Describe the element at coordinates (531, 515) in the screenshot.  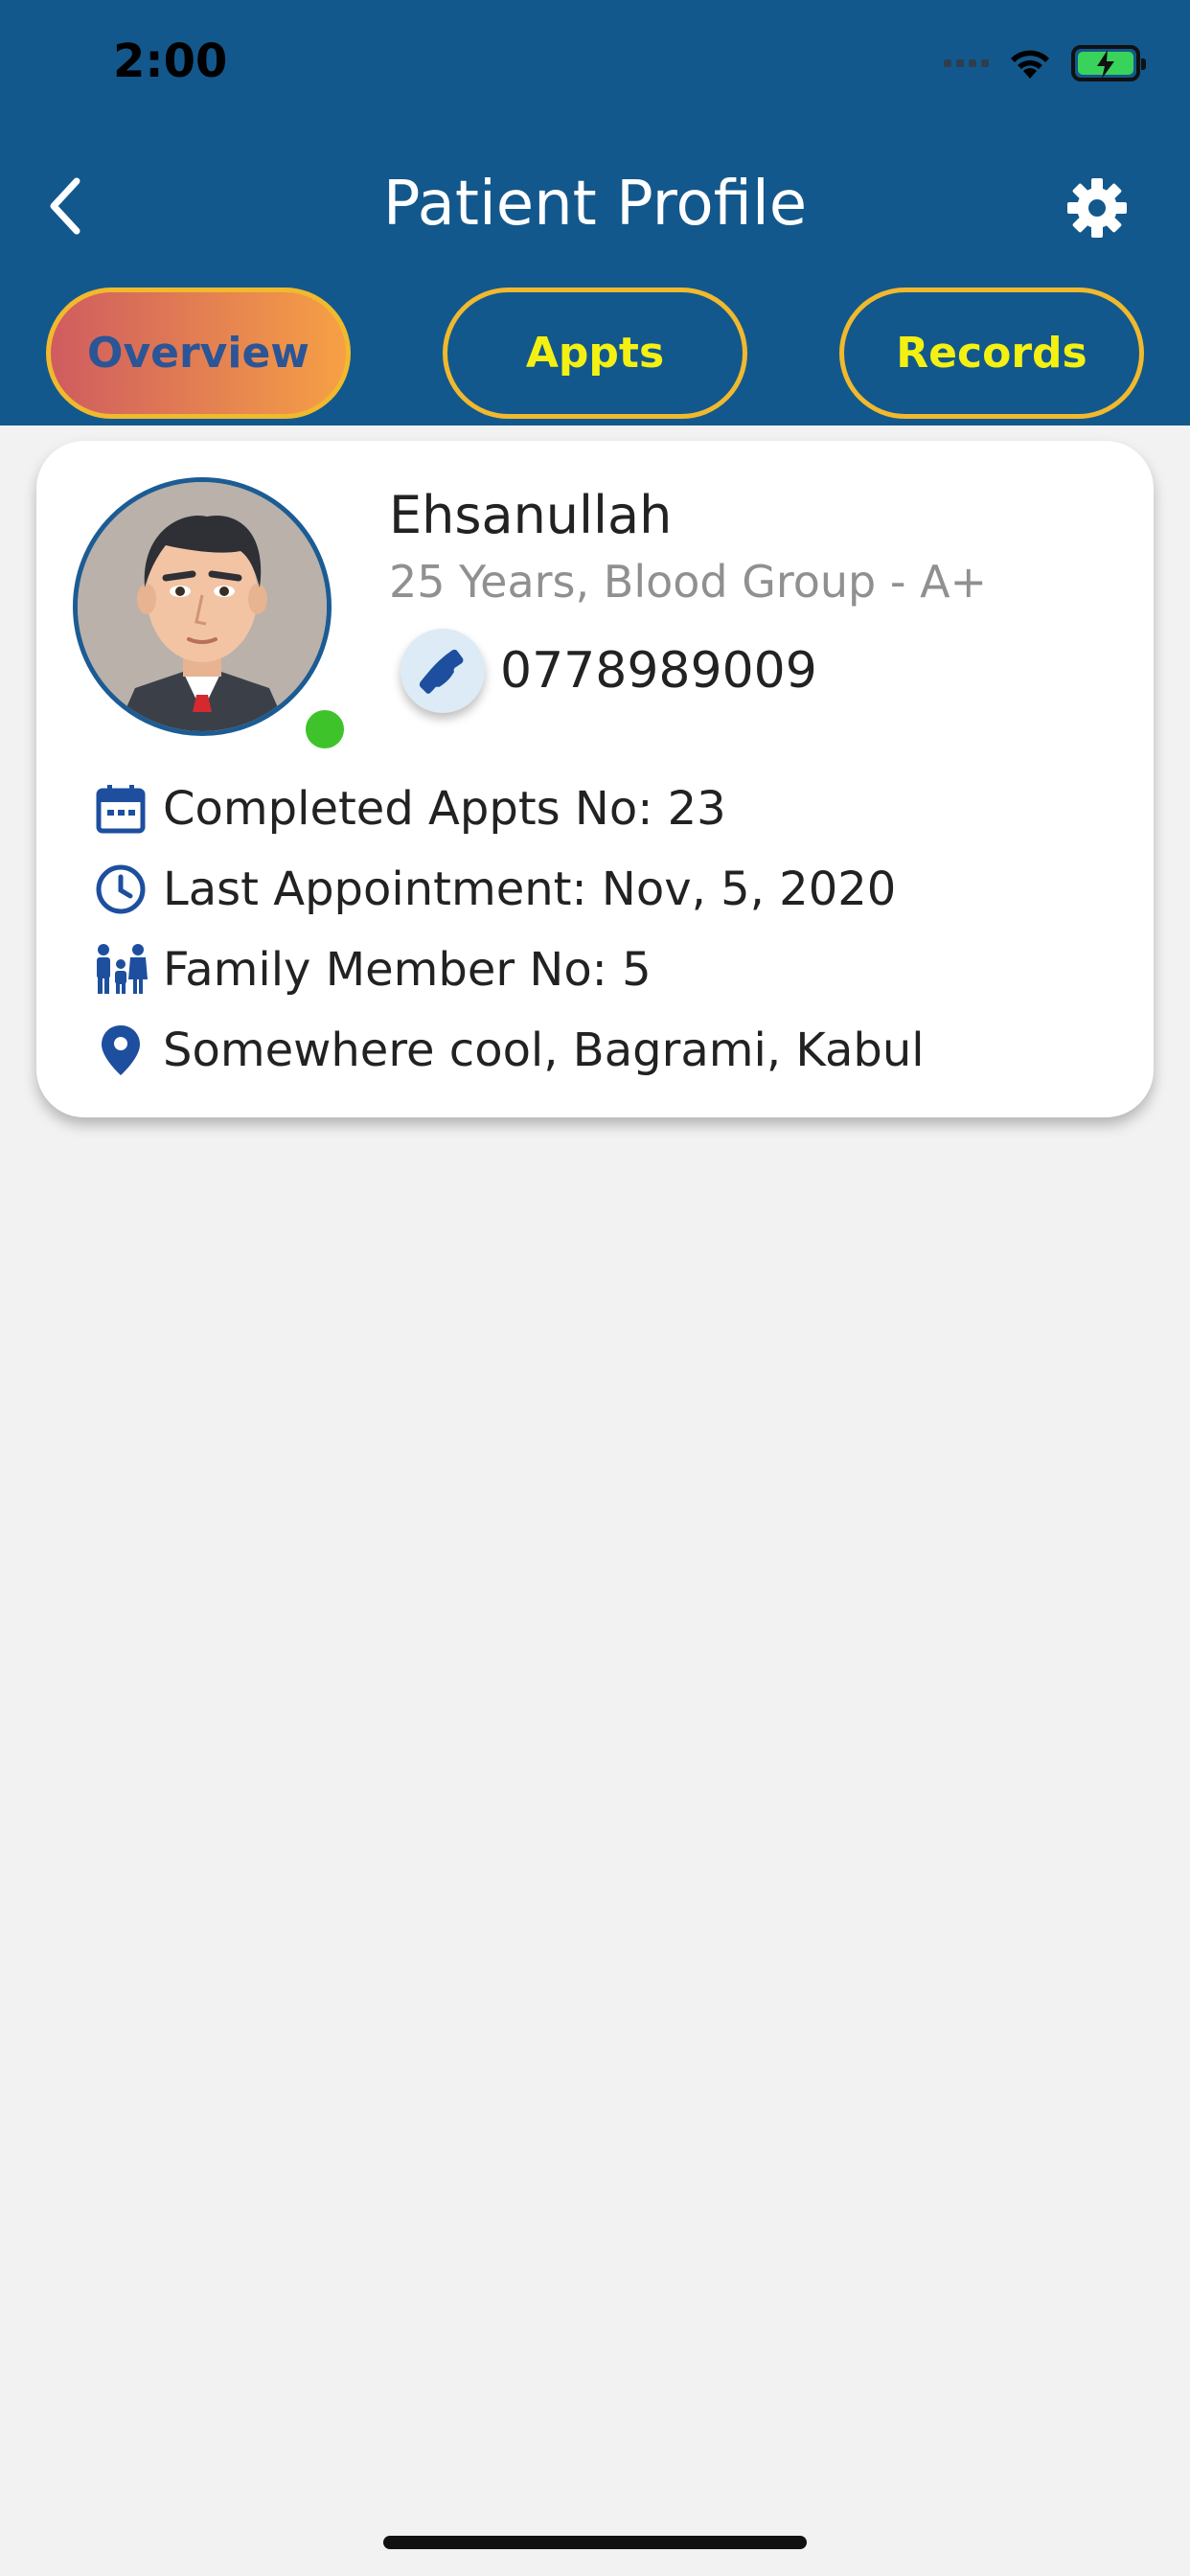
I see `patient-name: Ehsanullah` at that location.